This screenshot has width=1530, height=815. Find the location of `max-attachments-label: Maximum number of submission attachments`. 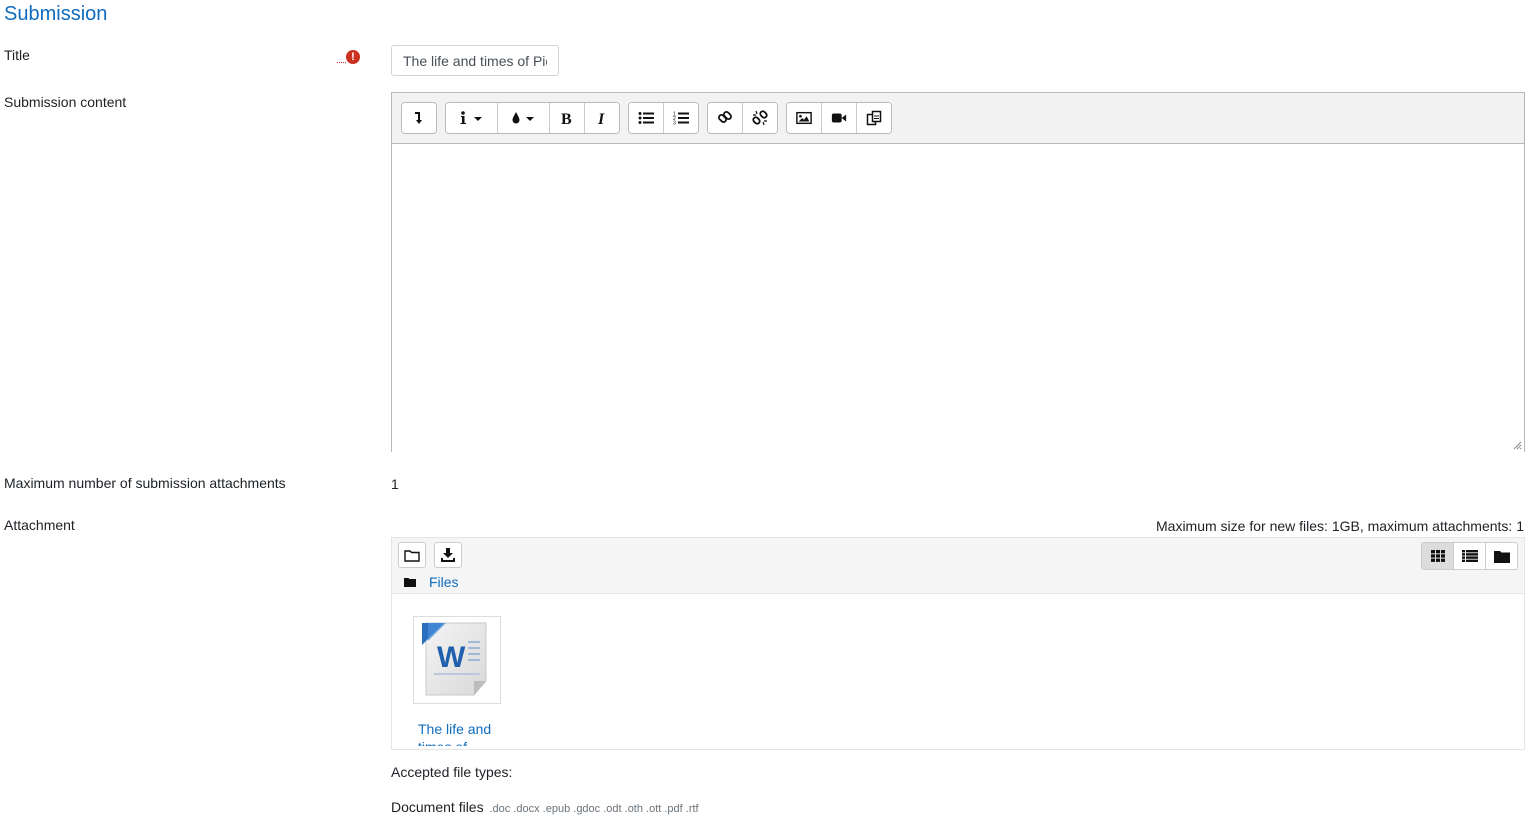

max-attachments-label: Maximum number of submission attachments is located at coordinates (145, 483).